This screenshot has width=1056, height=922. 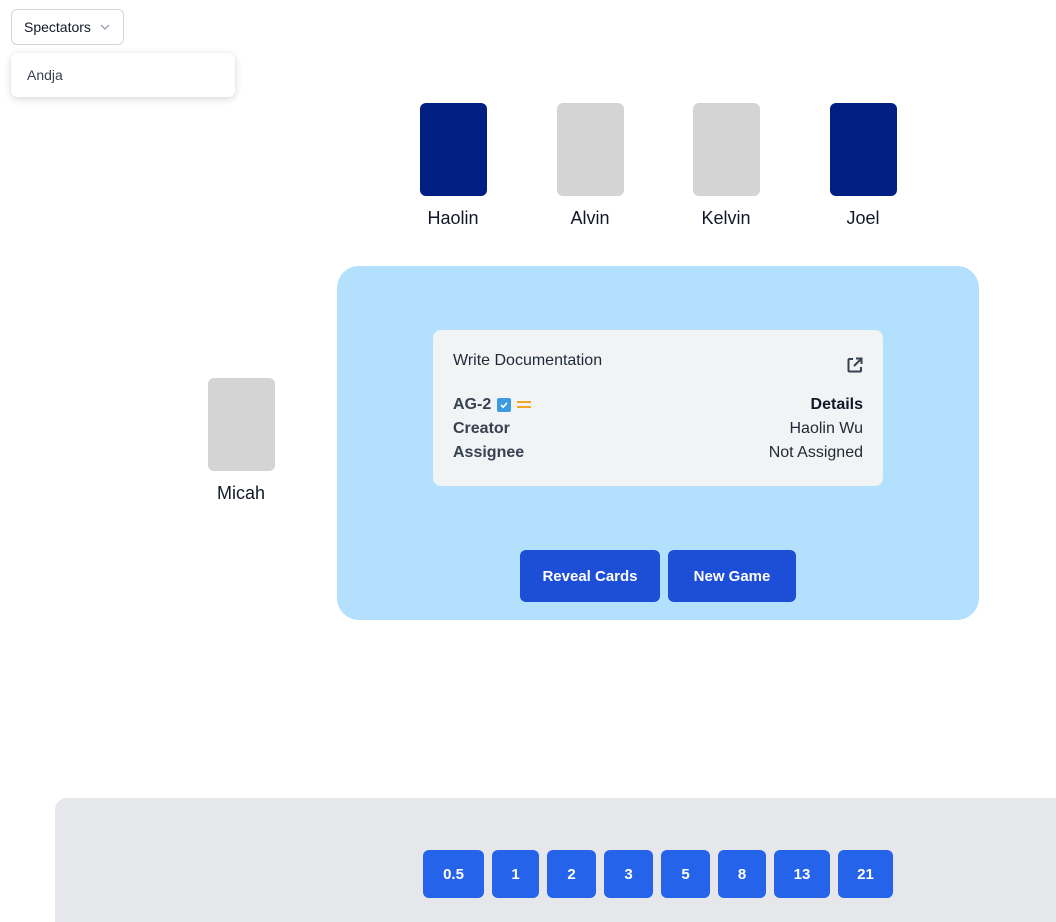 I want to click on player-seat-kelvin: Kelvin, so click(x=726, y=166).